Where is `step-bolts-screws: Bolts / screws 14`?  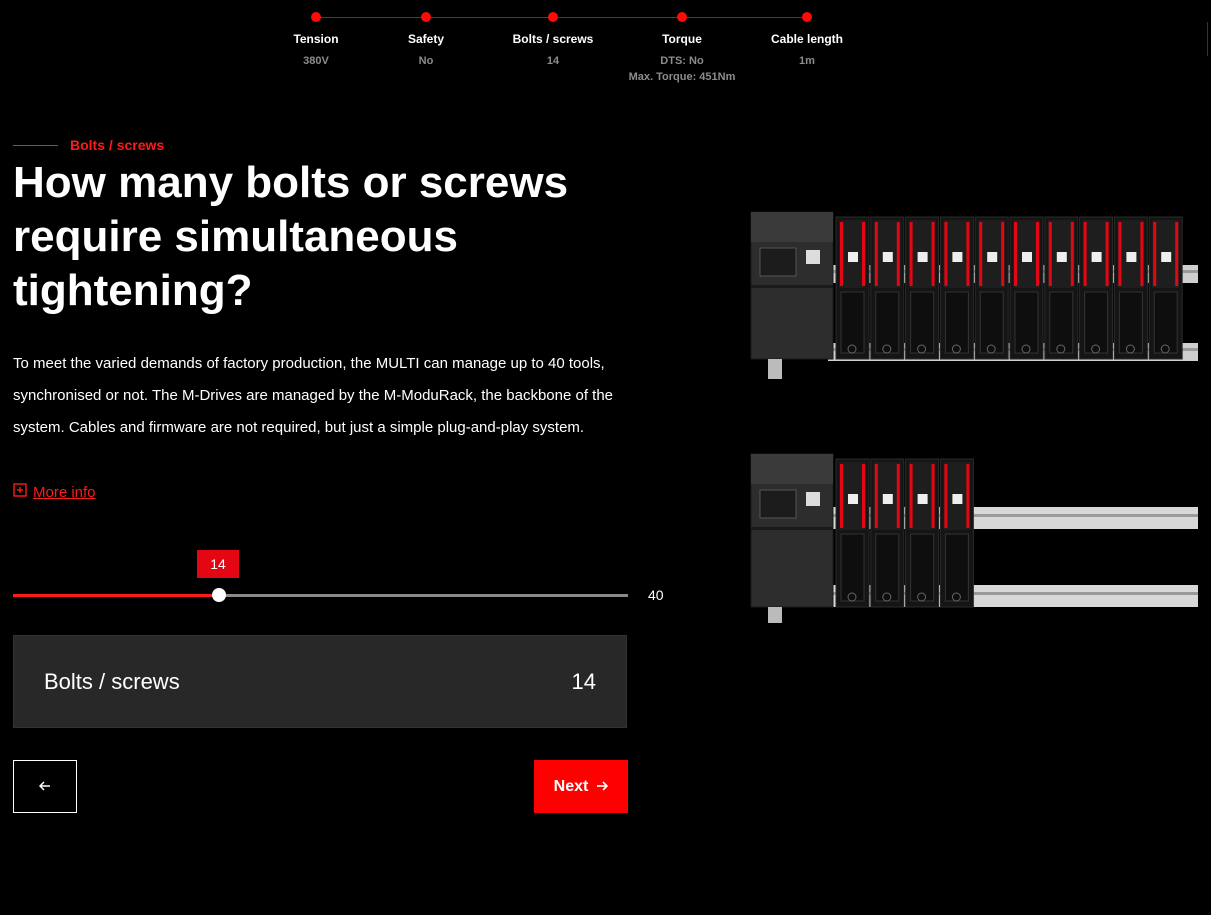
step-bolts-screws: Bolts / screws 14 is located at coordinates (553, 40).